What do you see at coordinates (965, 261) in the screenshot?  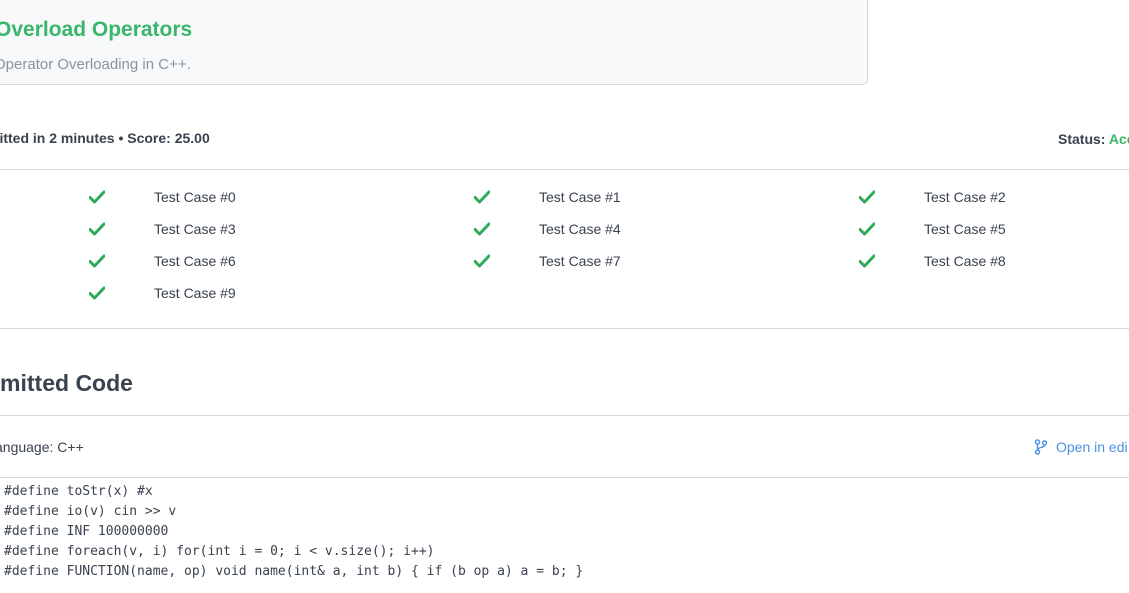 I see `test-case-label: Test Case #8` at bounding box center [965, 261].